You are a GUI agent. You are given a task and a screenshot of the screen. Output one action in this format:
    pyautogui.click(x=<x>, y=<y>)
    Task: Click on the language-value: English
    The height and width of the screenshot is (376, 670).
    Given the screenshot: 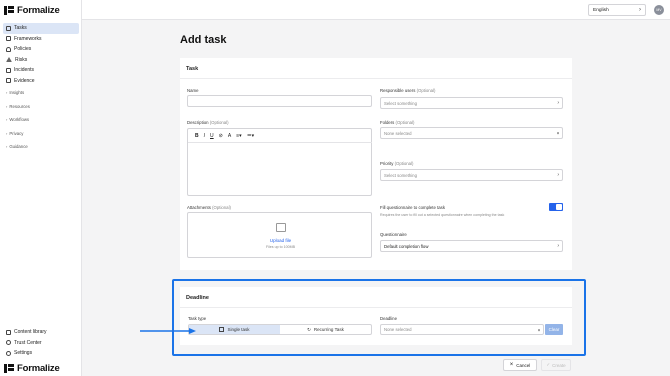 What is the action you would take?
    pyautogui.click(x=601, y=10)
    